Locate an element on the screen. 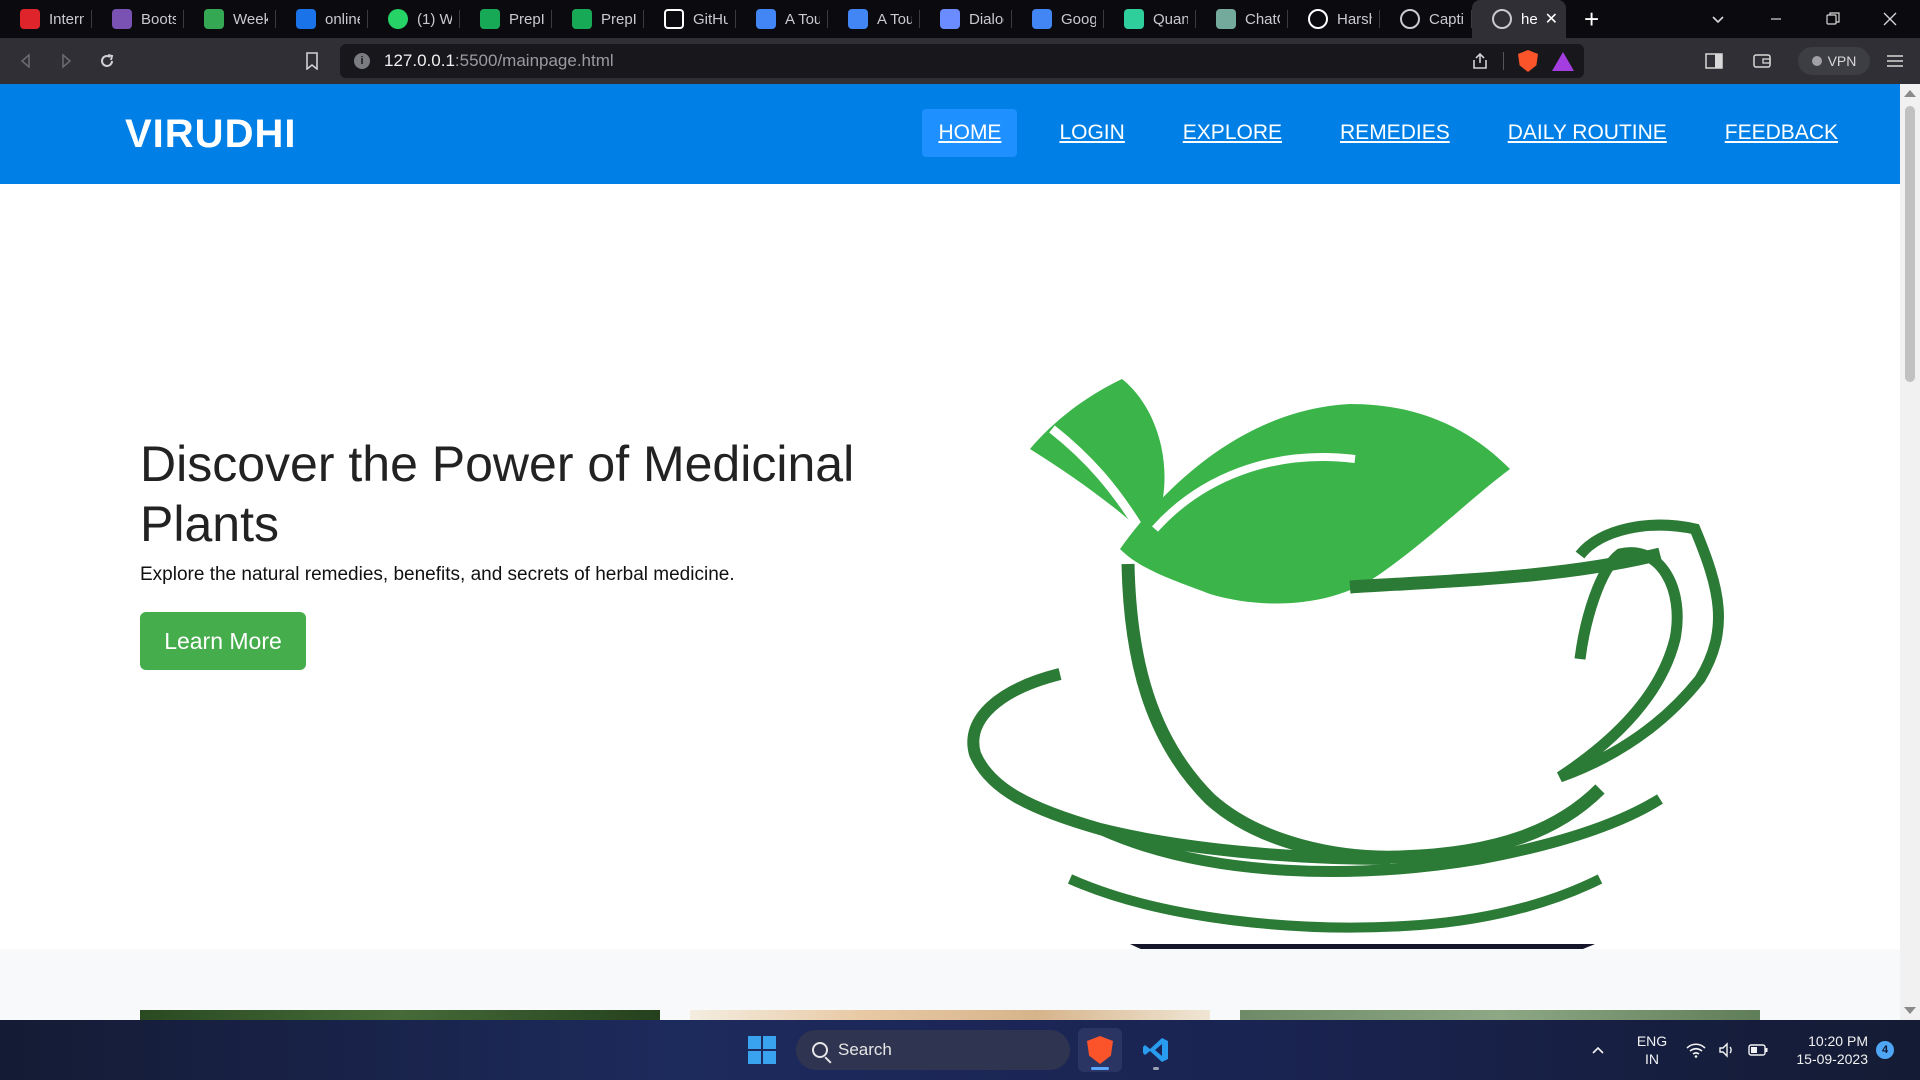 This screenshot has height=1080, width=1920. scroll-up-arrow-icon is located at coordinates (1910, 93).